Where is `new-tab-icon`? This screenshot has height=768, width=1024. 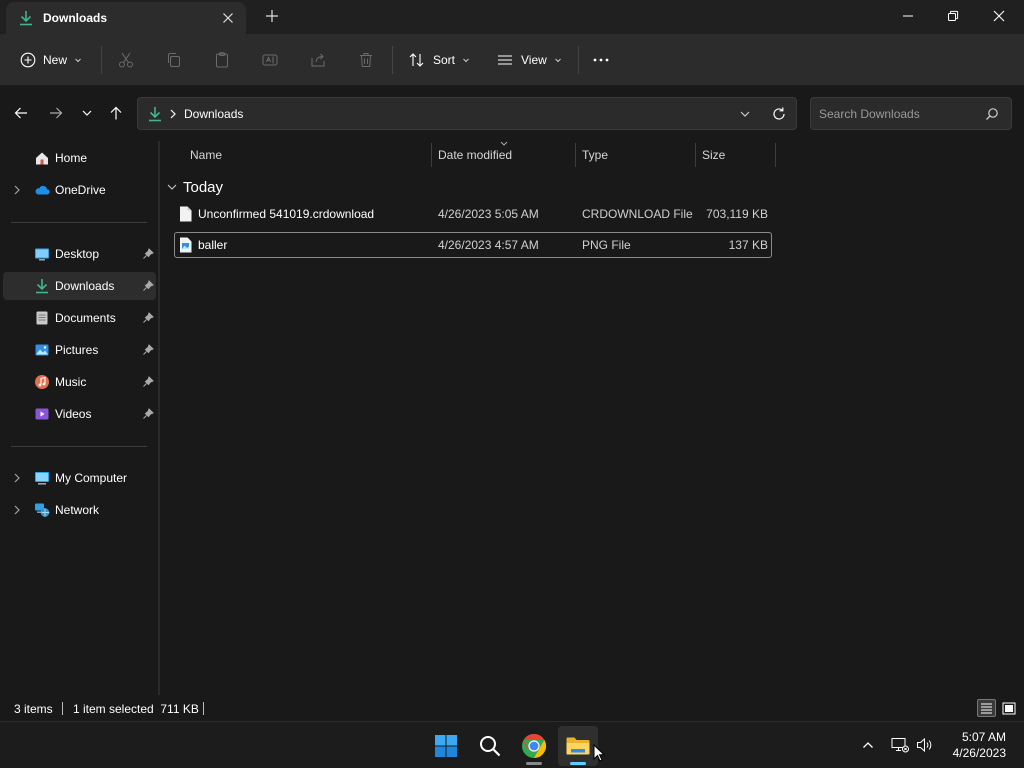 new-tab-icon is located at coordinates (272, 16).